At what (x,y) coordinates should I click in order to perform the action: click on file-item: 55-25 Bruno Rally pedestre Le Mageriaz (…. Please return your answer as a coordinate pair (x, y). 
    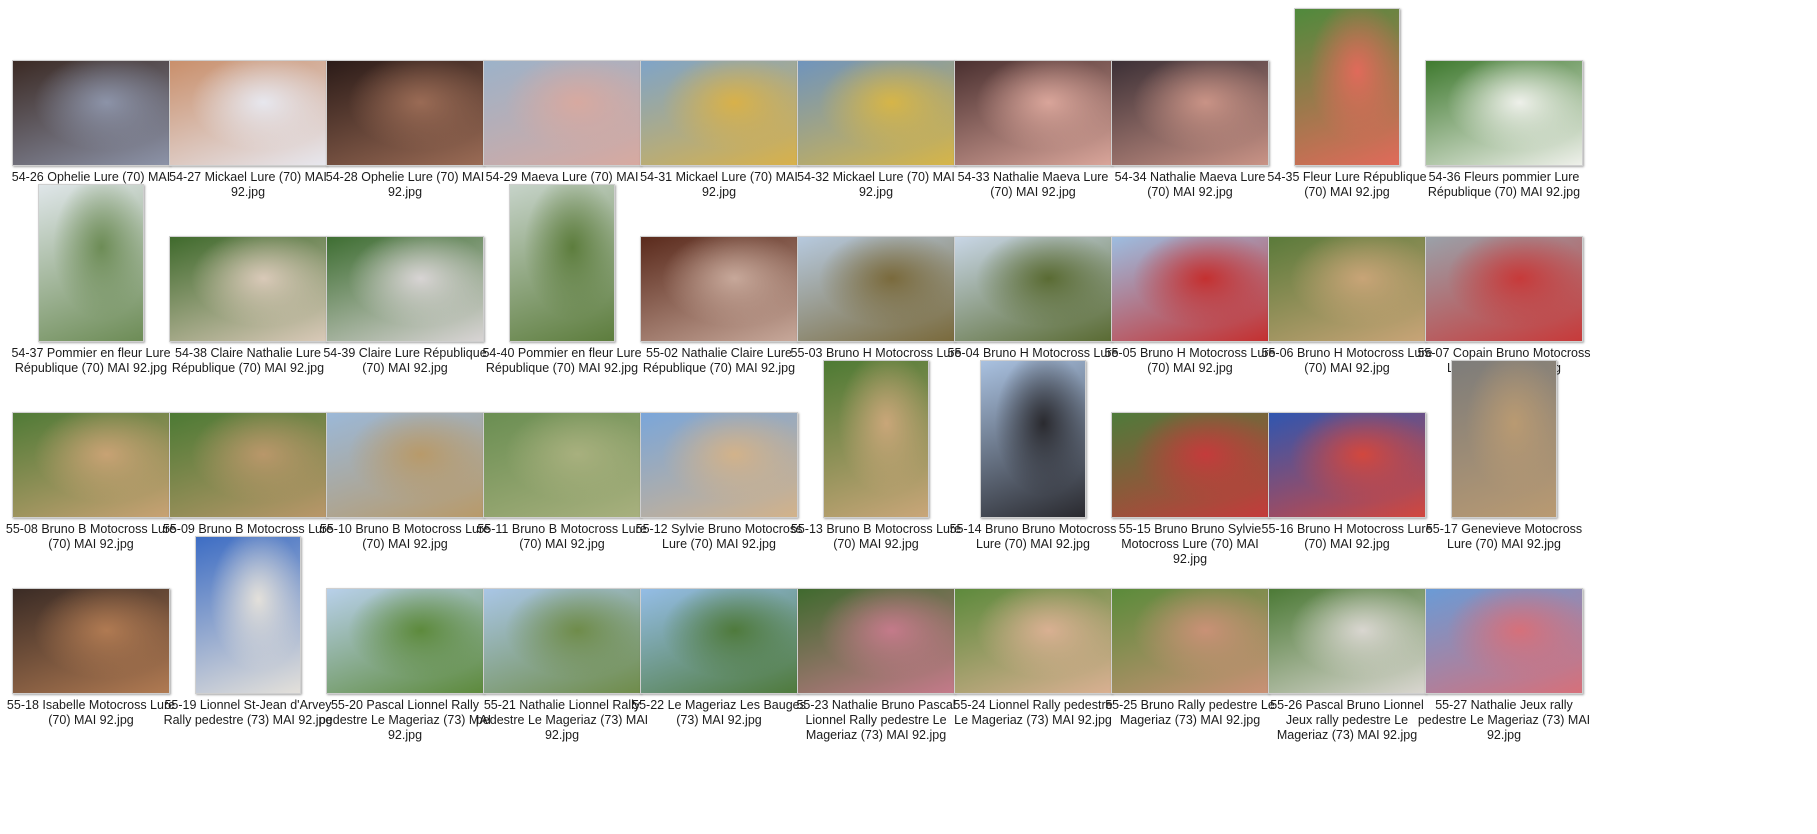
    Looking at the image, I should click on (1190, 630).